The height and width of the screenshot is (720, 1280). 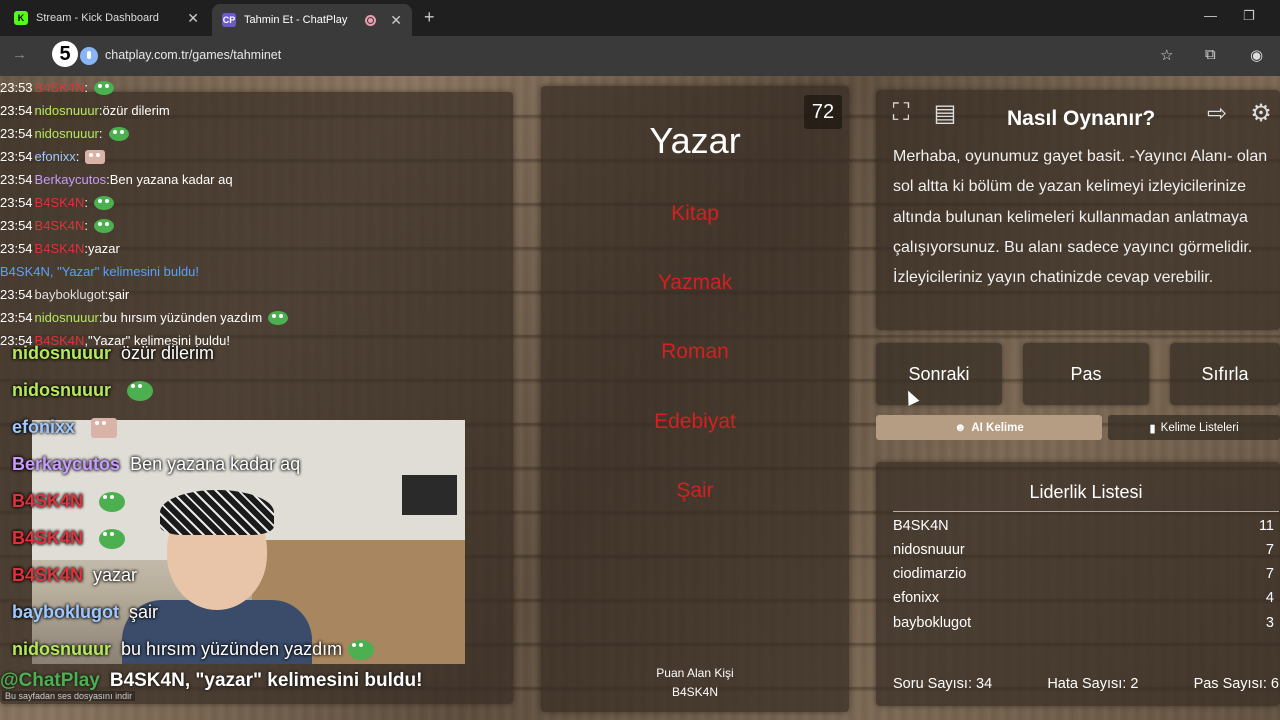 I want to click on scorer-label: Puan Alan Kişi, so click(x=695, y=673).